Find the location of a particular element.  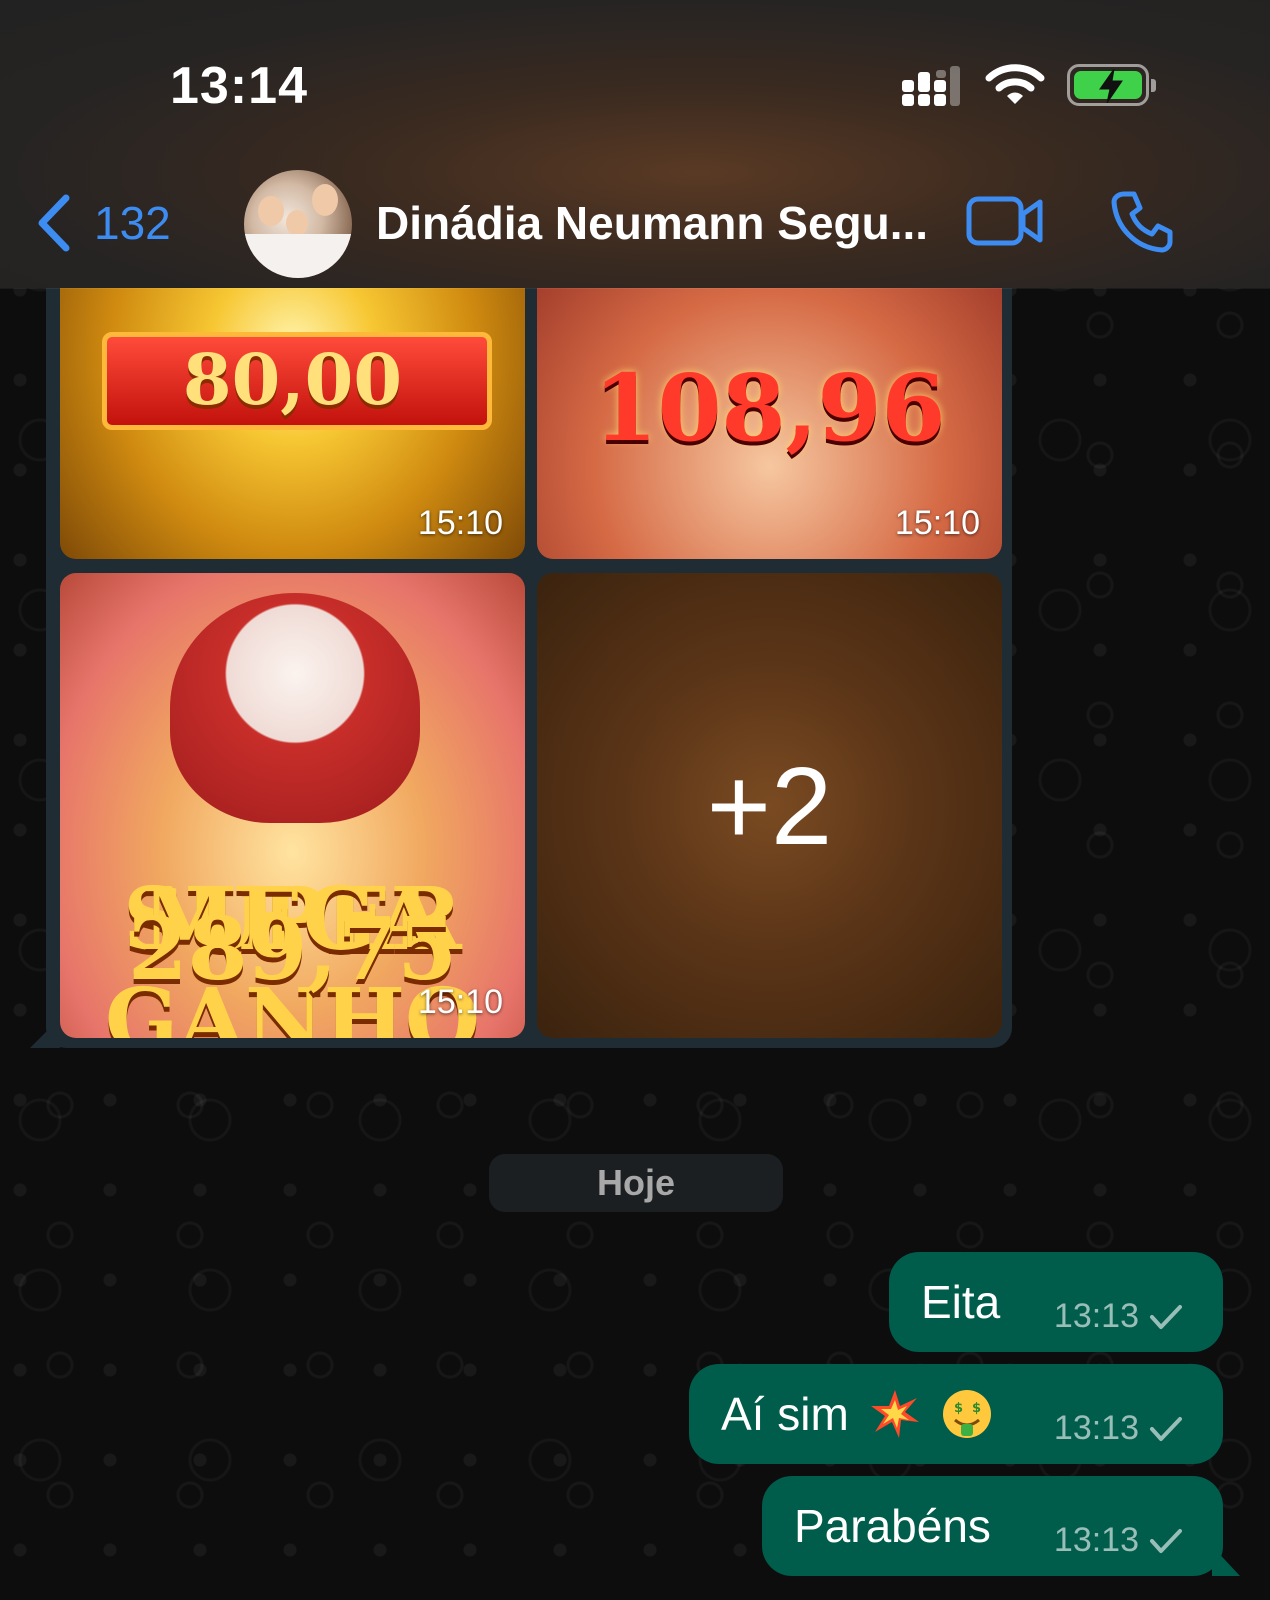

outgoing-message: Eita 13:13 is located at coordinates (1056, 1302).